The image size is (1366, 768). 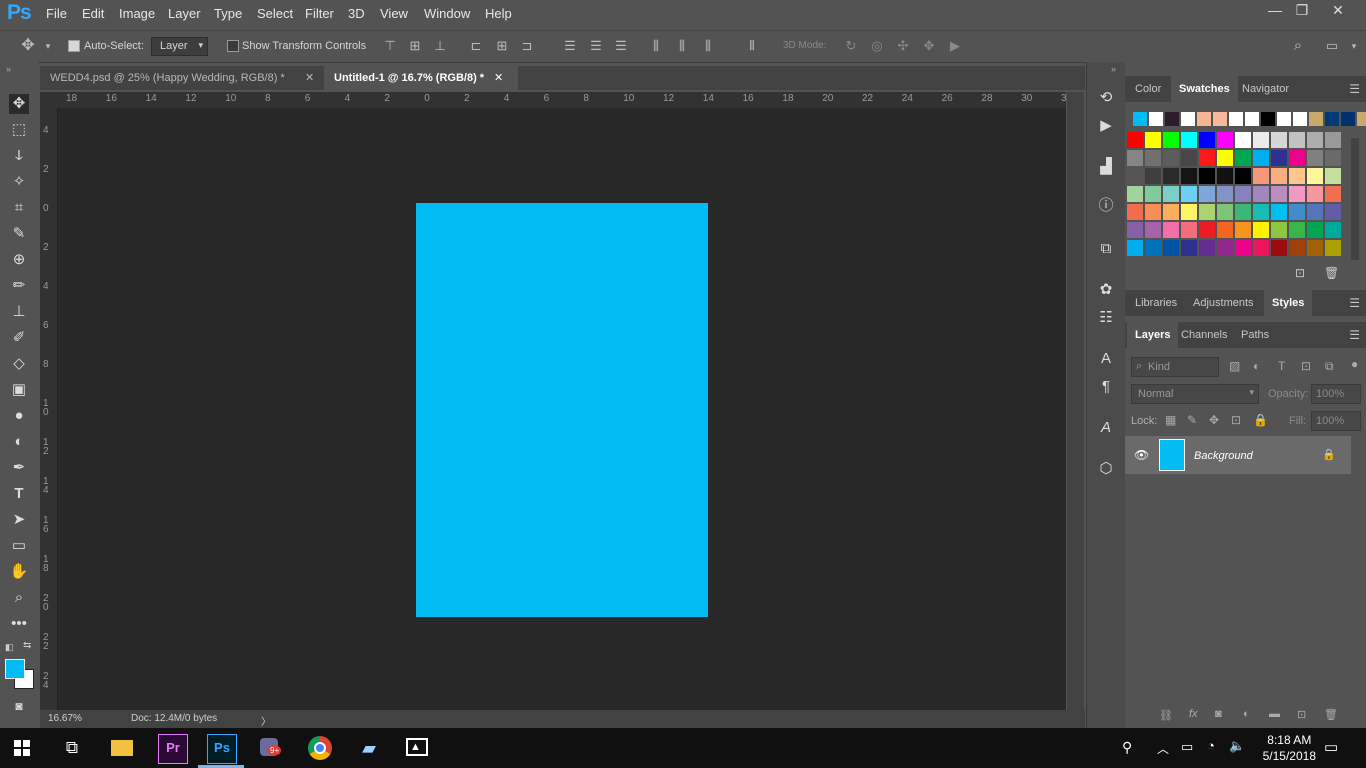 I want to click on layer-filter-dropdown: ⌕ Kind, so click(x=1175, y=367).